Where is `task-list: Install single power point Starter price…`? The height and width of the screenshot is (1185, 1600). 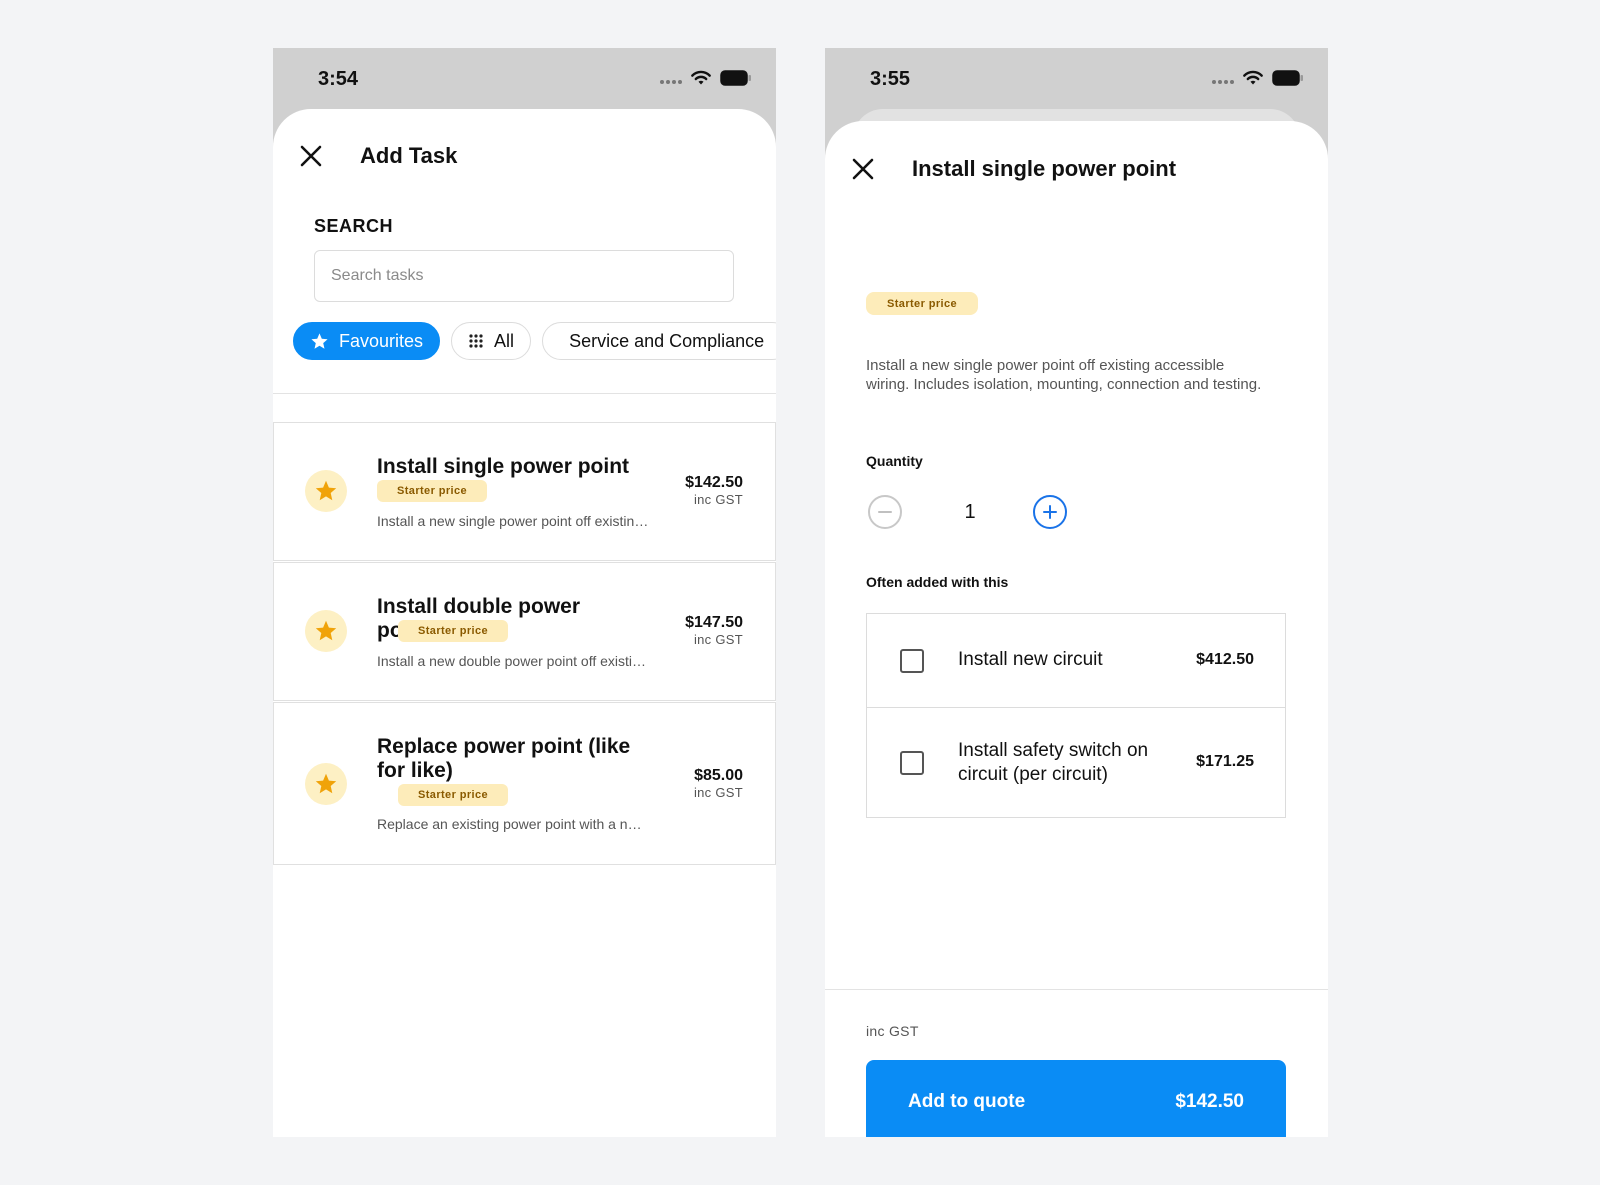
task-list: Install single power point Starter price… is located at coordinates (524, 644).